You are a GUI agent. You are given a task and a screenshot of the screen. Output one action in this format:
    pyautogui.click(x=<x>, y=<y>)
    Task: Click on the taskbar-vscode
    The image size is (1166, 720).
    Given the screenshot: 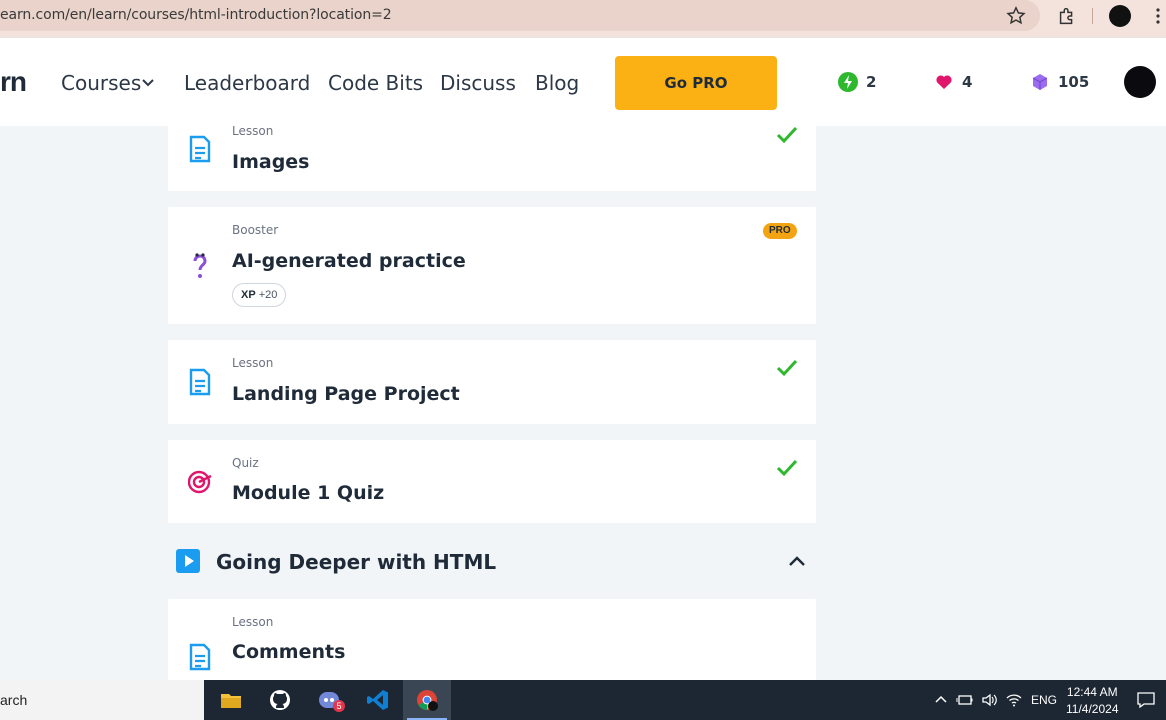 What is the action you would take?
    pyautogui.click(x=378, y=700)
    